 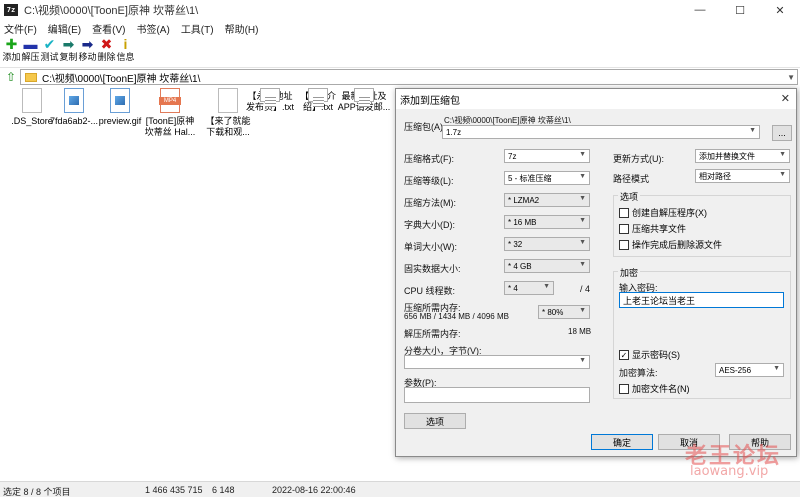 I want to click on encryption-method-value: AES-256, so click(x=735, y=370).